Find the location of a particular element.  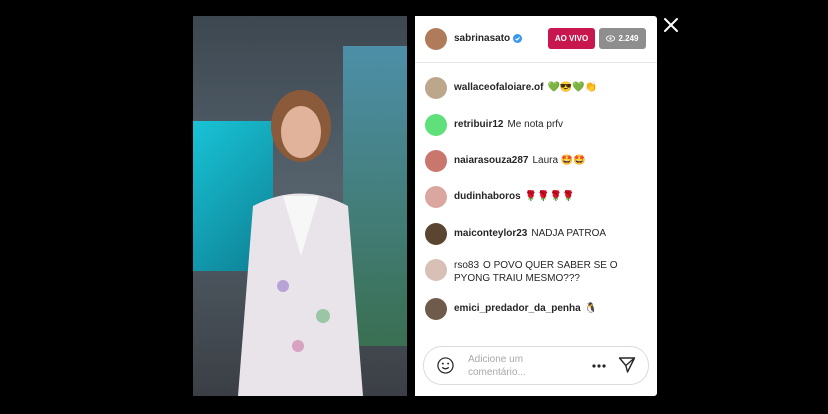

comment-item: wallaceofaloiare.of 💚😎💚👏 is located at coordinates (537, 88).